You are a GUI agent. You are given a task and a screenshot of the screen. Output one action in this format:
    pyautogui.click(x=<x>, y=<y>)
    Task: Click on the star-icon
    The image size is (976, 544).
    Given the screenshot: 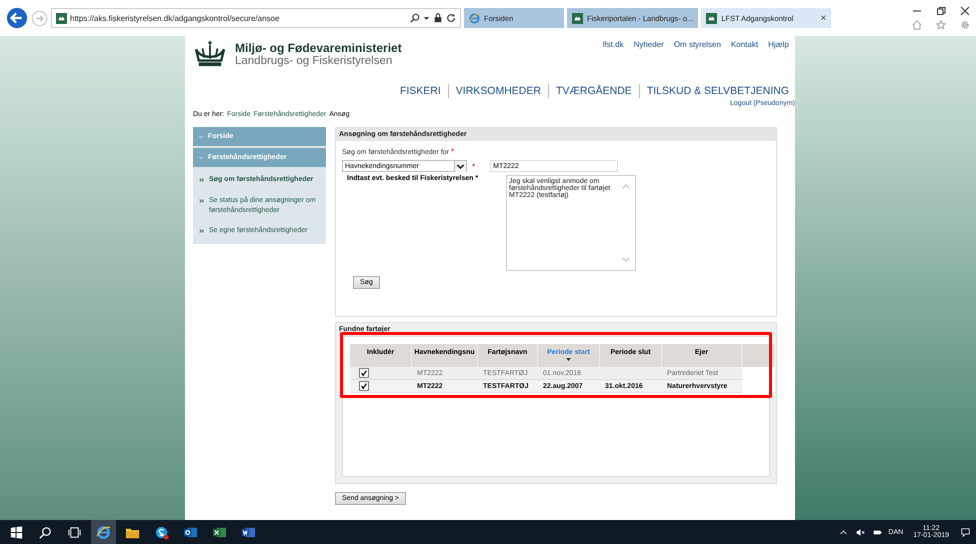 What is the action you would take?
    pyautogui.click(x=941, y=25)
    